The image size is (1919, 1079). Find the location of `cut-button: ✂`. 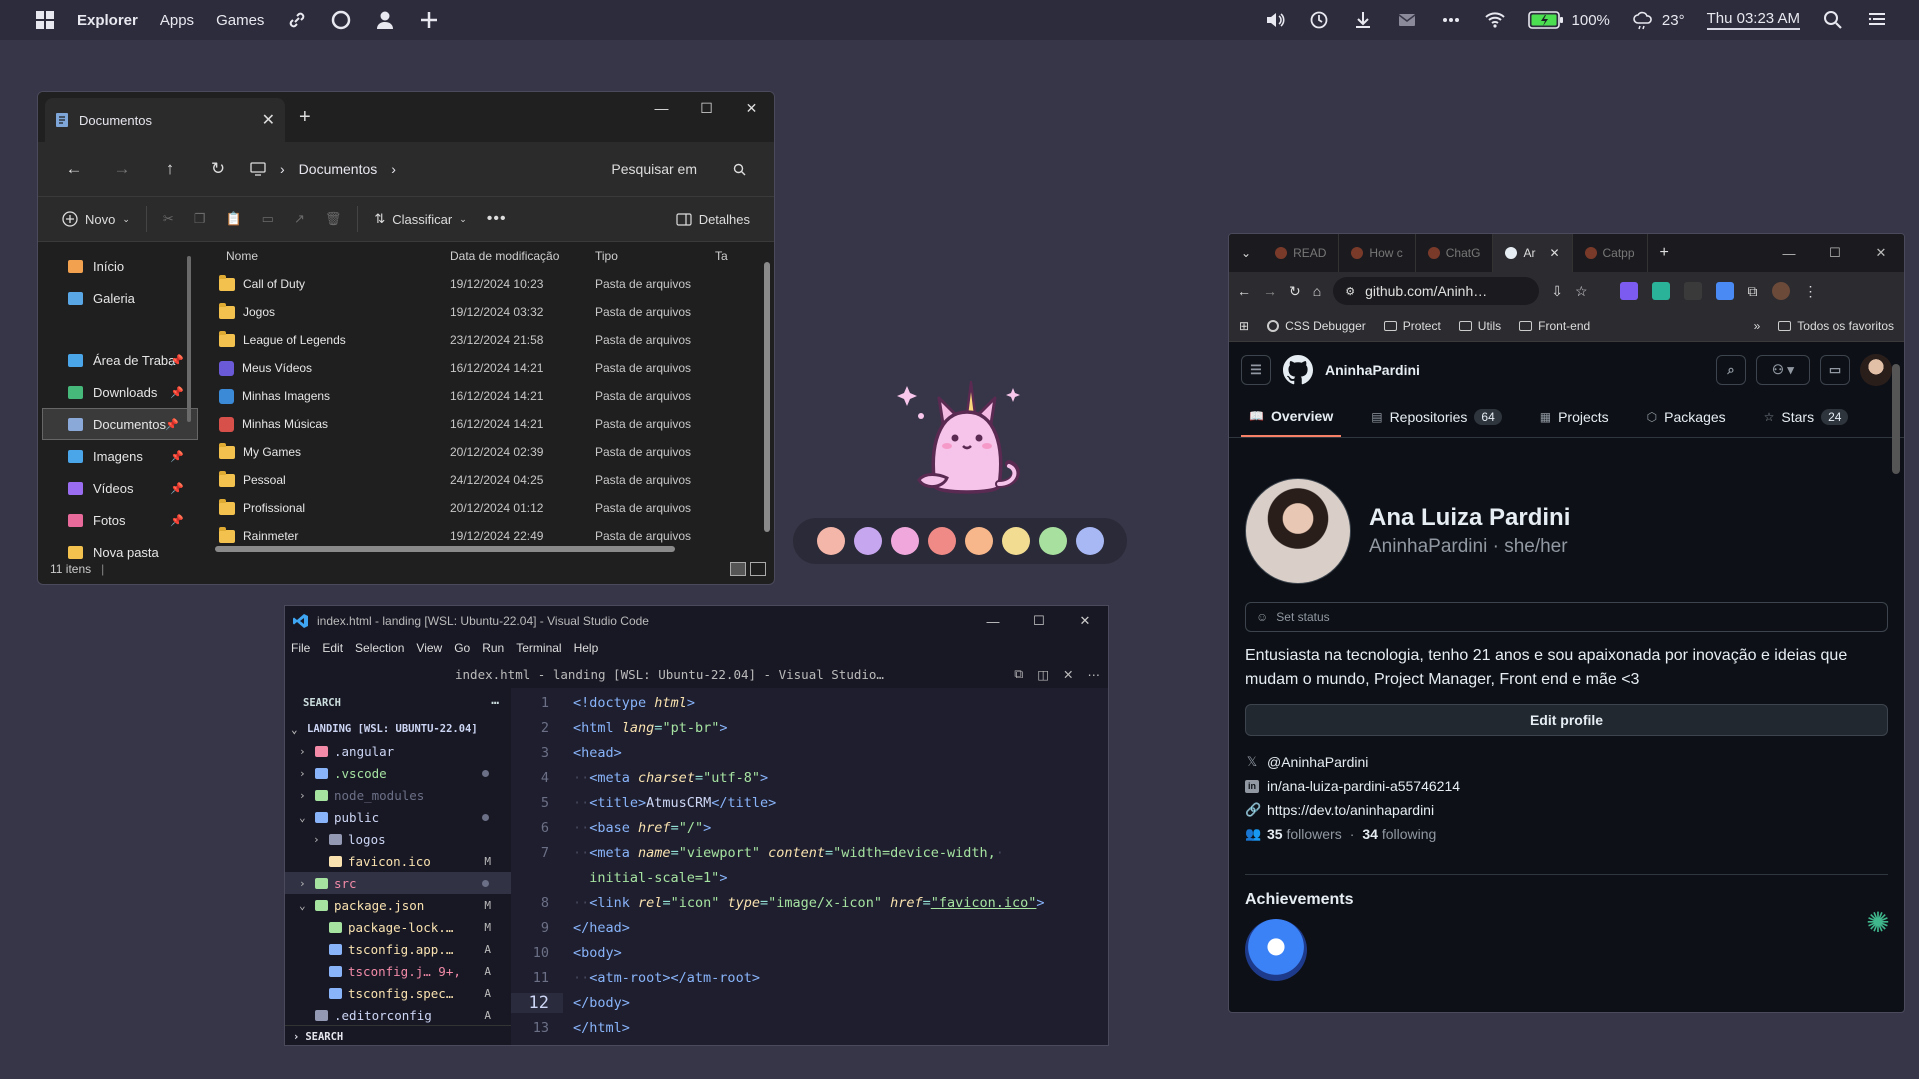

cut-button: ✂ is located at coordinates (168, 219).